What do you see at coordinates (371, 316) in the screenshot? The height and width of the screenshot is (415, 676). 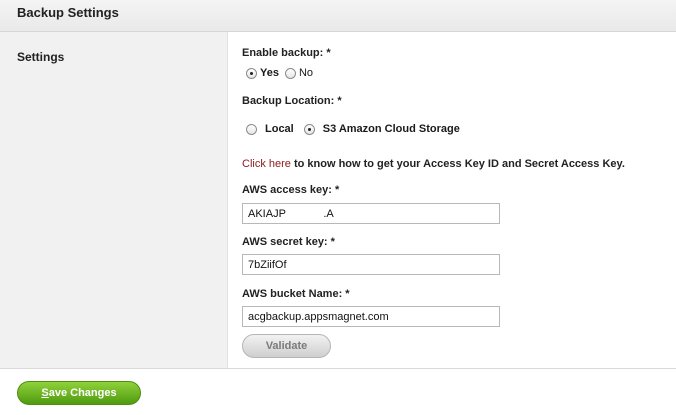 I see `aws-bucket-name-input` at bounding box center [371, 316].